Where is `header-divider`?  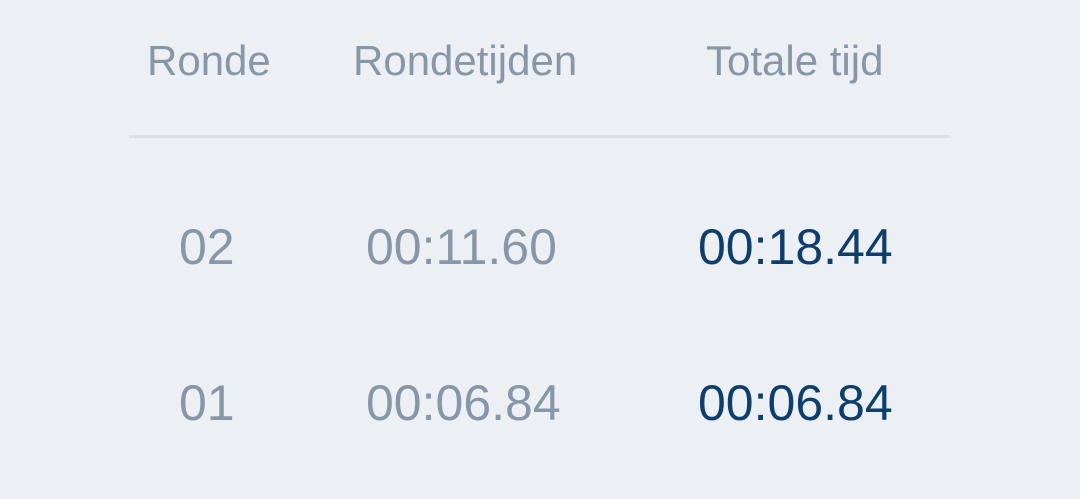
header-divider is located at coordinates (539, 136).